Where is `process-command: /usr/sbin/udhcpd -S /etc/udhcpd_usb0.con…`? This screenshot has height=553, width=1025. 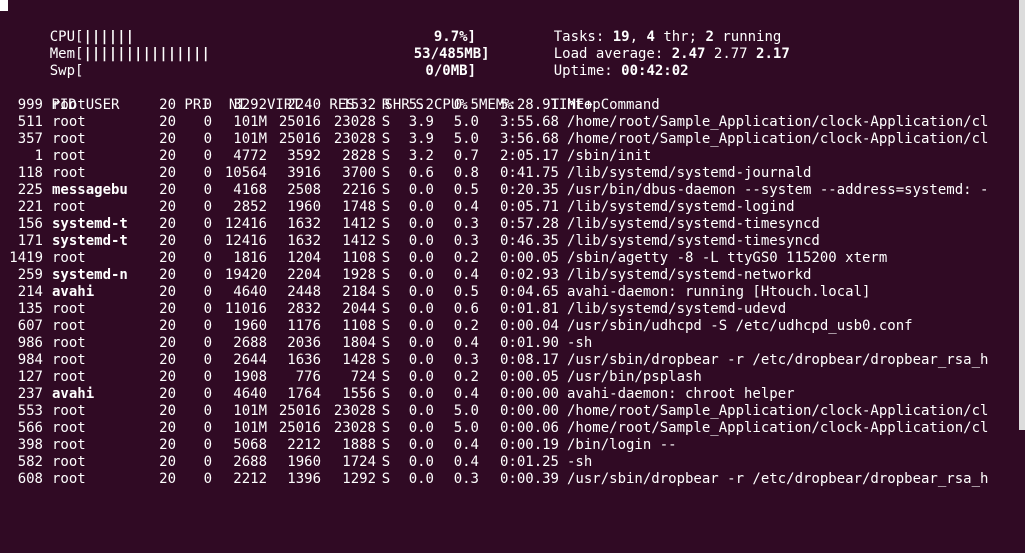 process-command: /usr/sbin/udhcpd -S /etc/udhcpd_usb0.con… is located at coordinates (740, 326).